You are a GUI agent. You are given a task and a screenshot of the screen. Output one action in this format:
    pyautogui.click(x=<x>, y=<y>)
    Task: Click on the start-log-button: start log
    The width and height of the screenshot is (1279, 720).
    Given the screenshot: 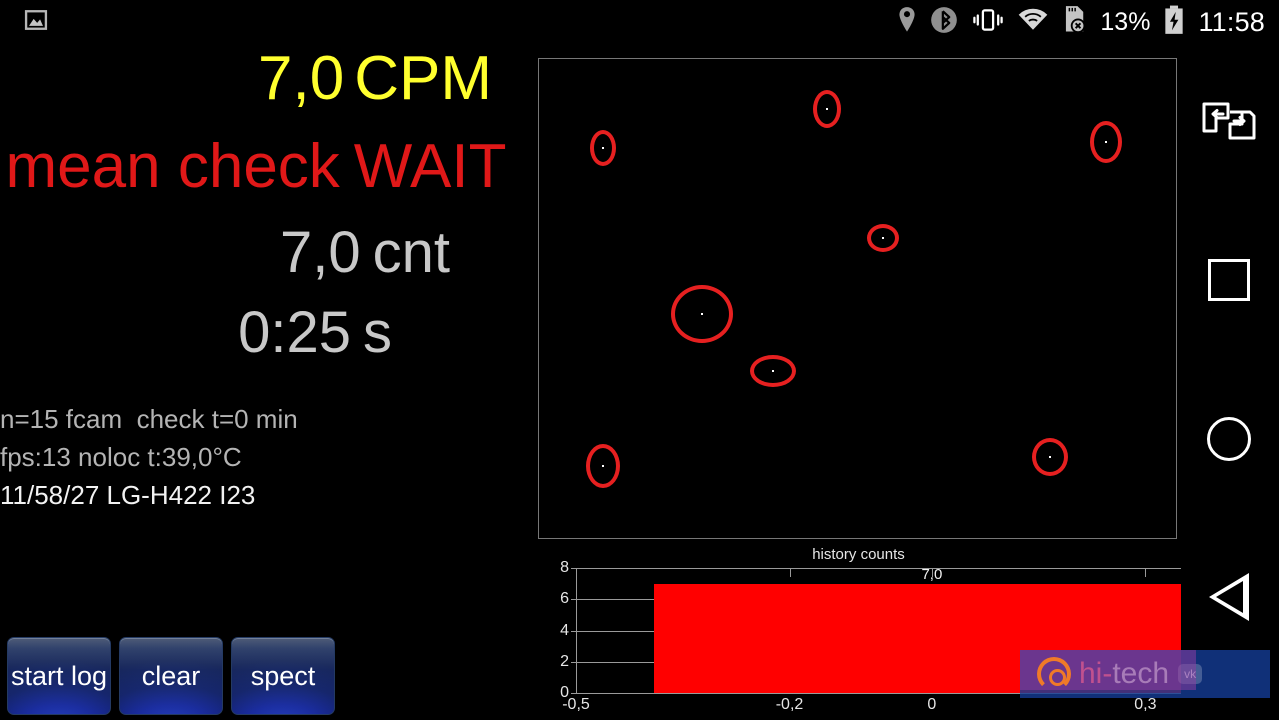 What is the action you would take?
    pyautogui.click(x=59, y=676)
    